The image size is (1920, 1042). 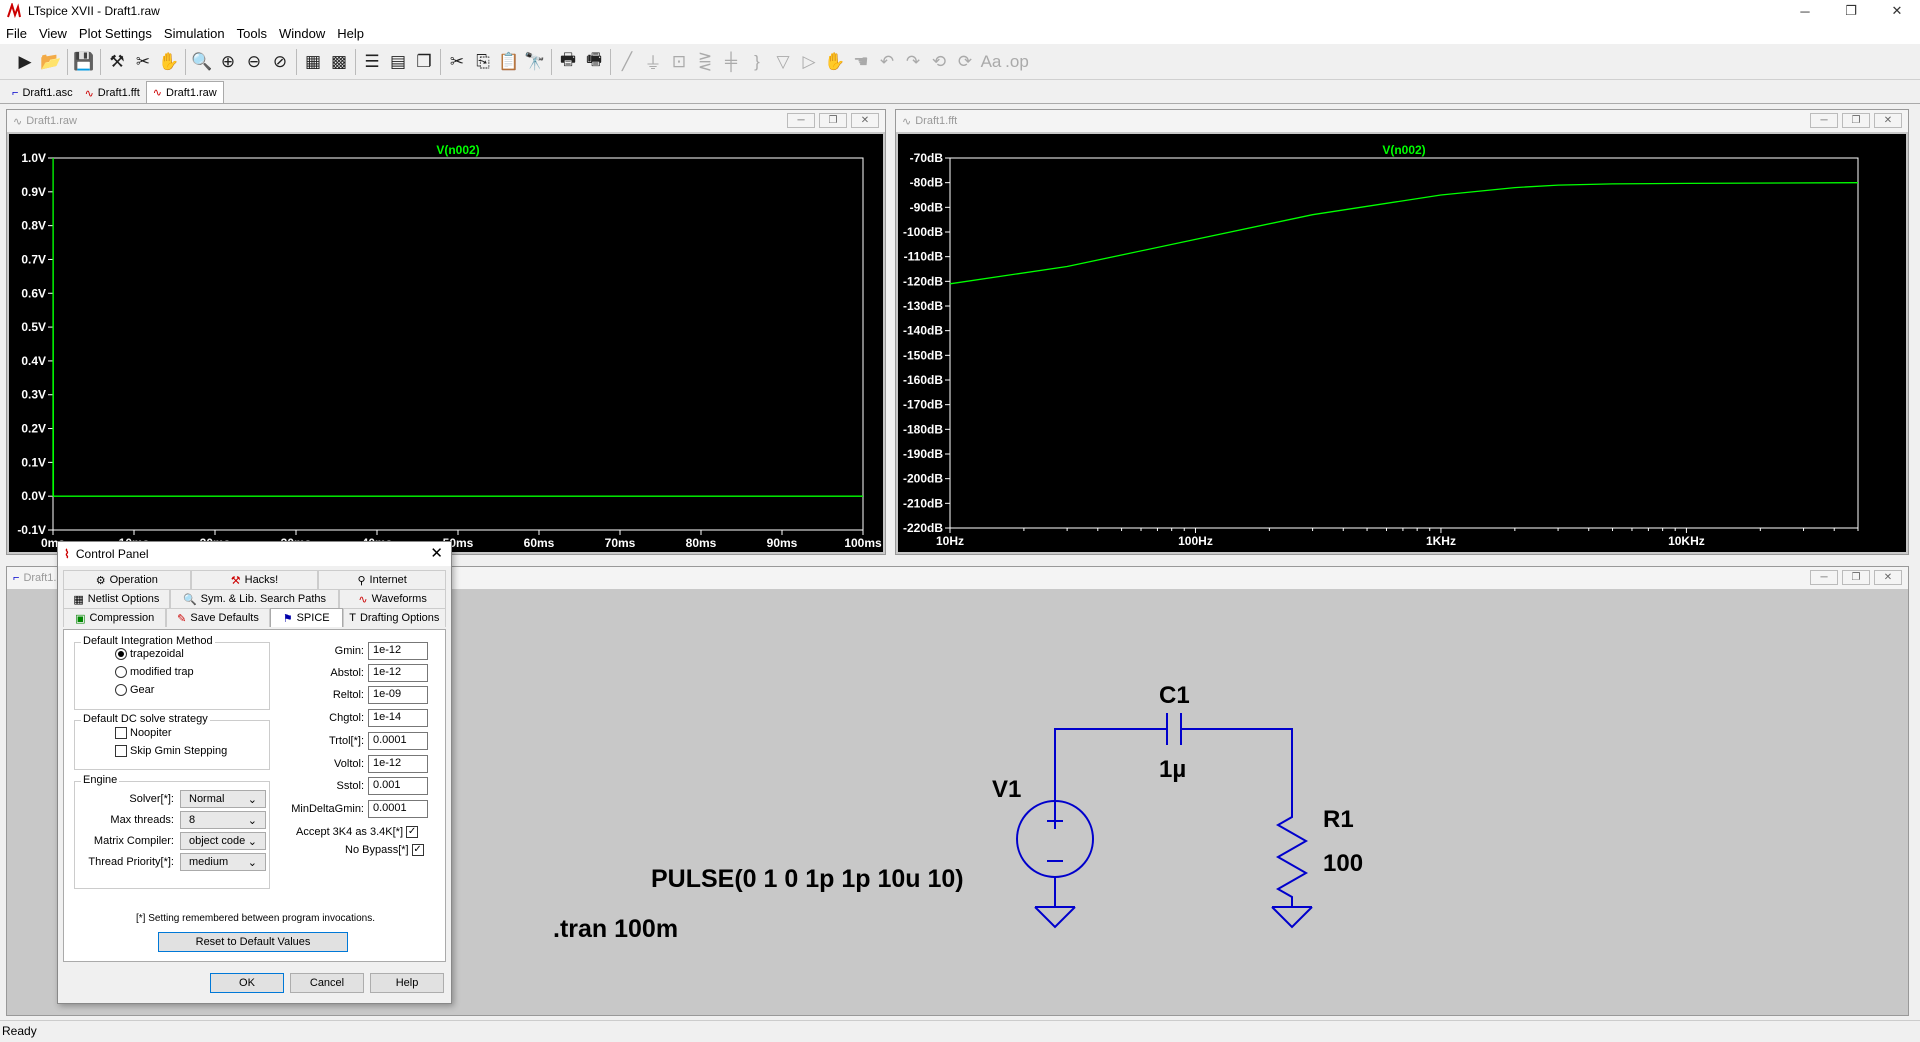 I want to click on tab-waveforms: ∿ Waveforms, so click(x=392, y=598).